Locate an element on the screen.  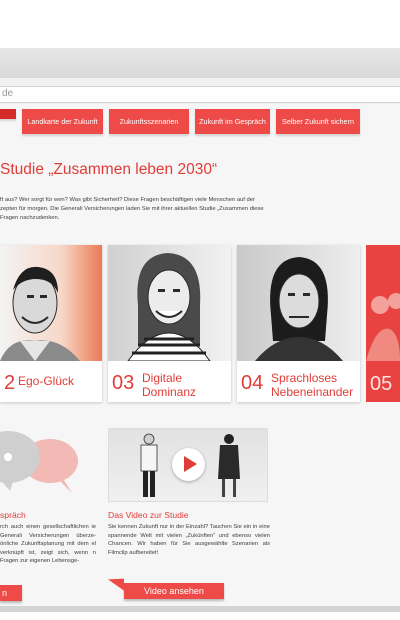
gespraech-title: spräch is located at coordinates (13, 515).